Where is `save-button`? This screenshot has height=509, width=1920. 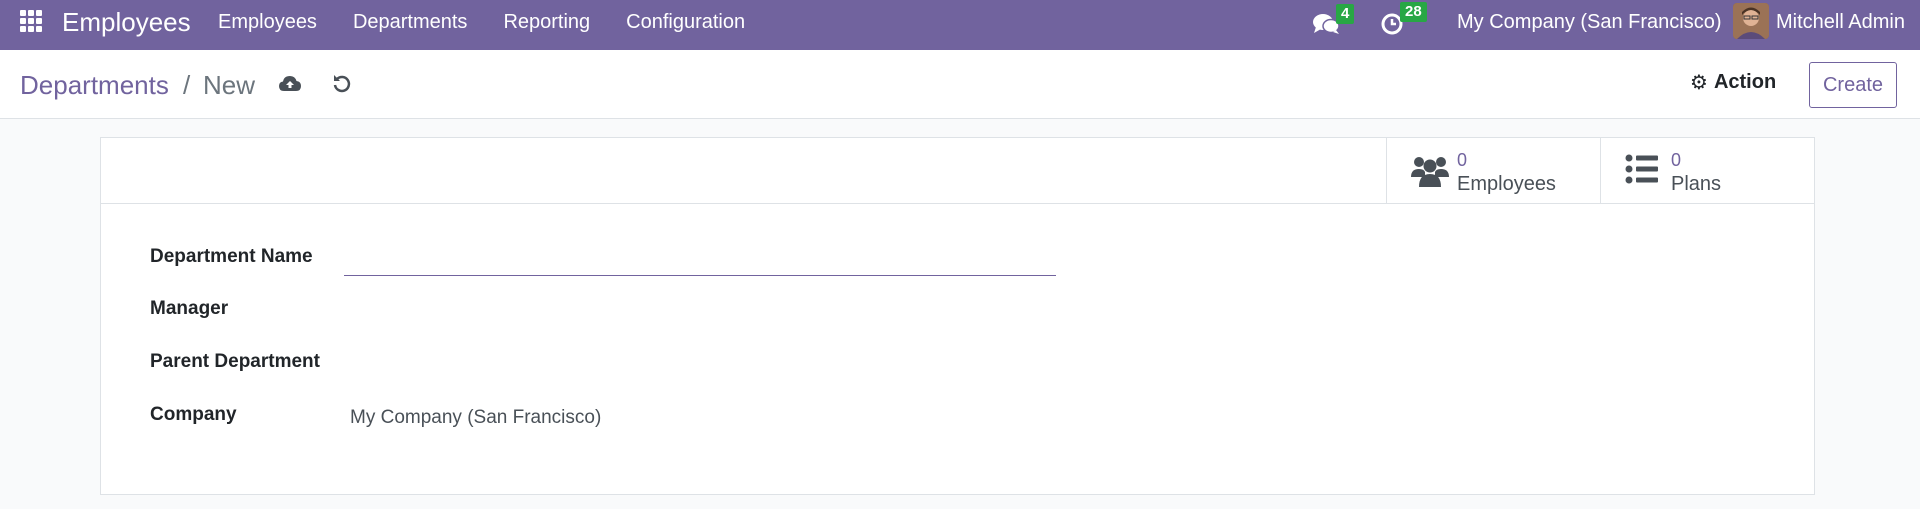 save-button is located at coordinates (290, 84).